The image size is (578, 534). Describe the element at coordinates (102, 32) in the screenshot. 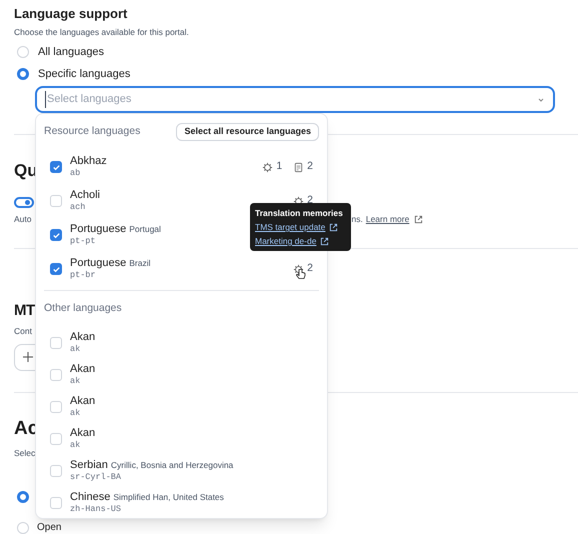

I see `section-description: Choose the languages available for this portal.` at that location.